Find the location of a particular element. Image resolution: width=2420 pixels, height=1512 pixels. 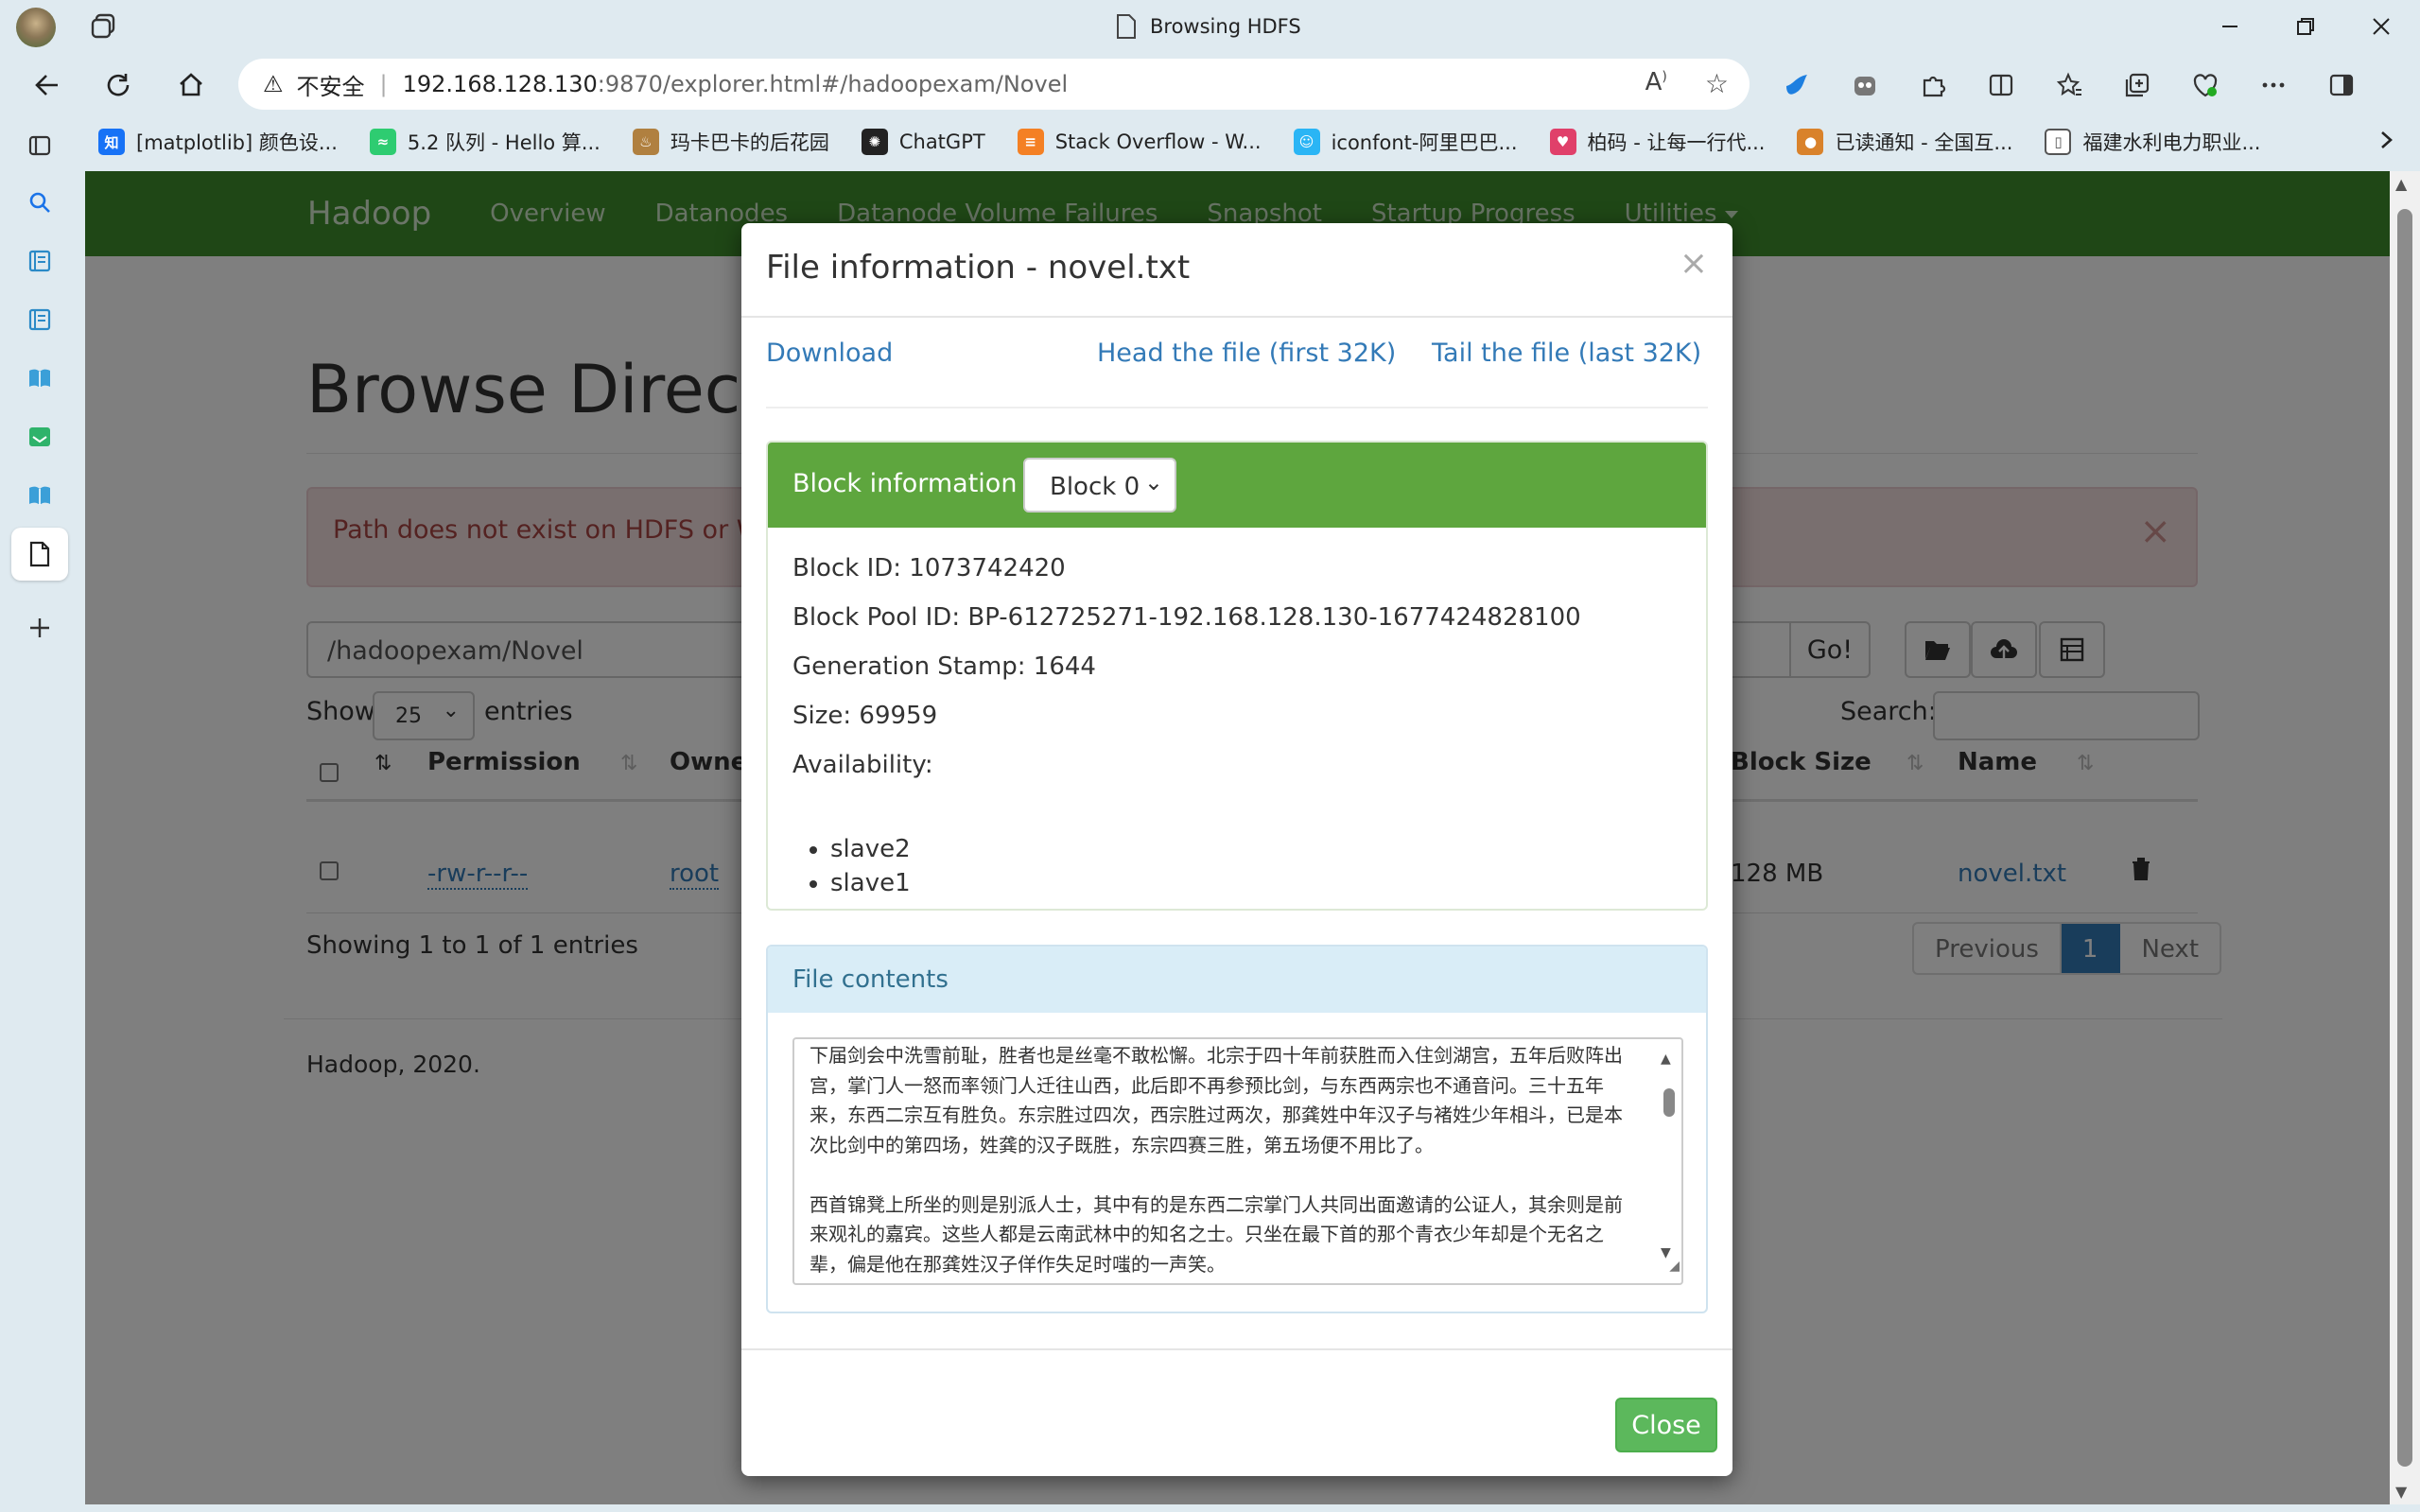

list-item: slave2 is located at coordinates (871, 849).